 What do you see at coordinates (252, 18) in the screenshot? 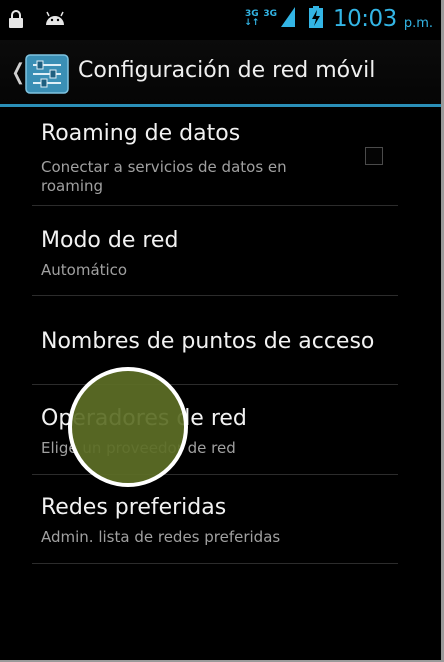
I see `data-3g-icon-1: 3G ↓↑` at bounding box center [252, 18].